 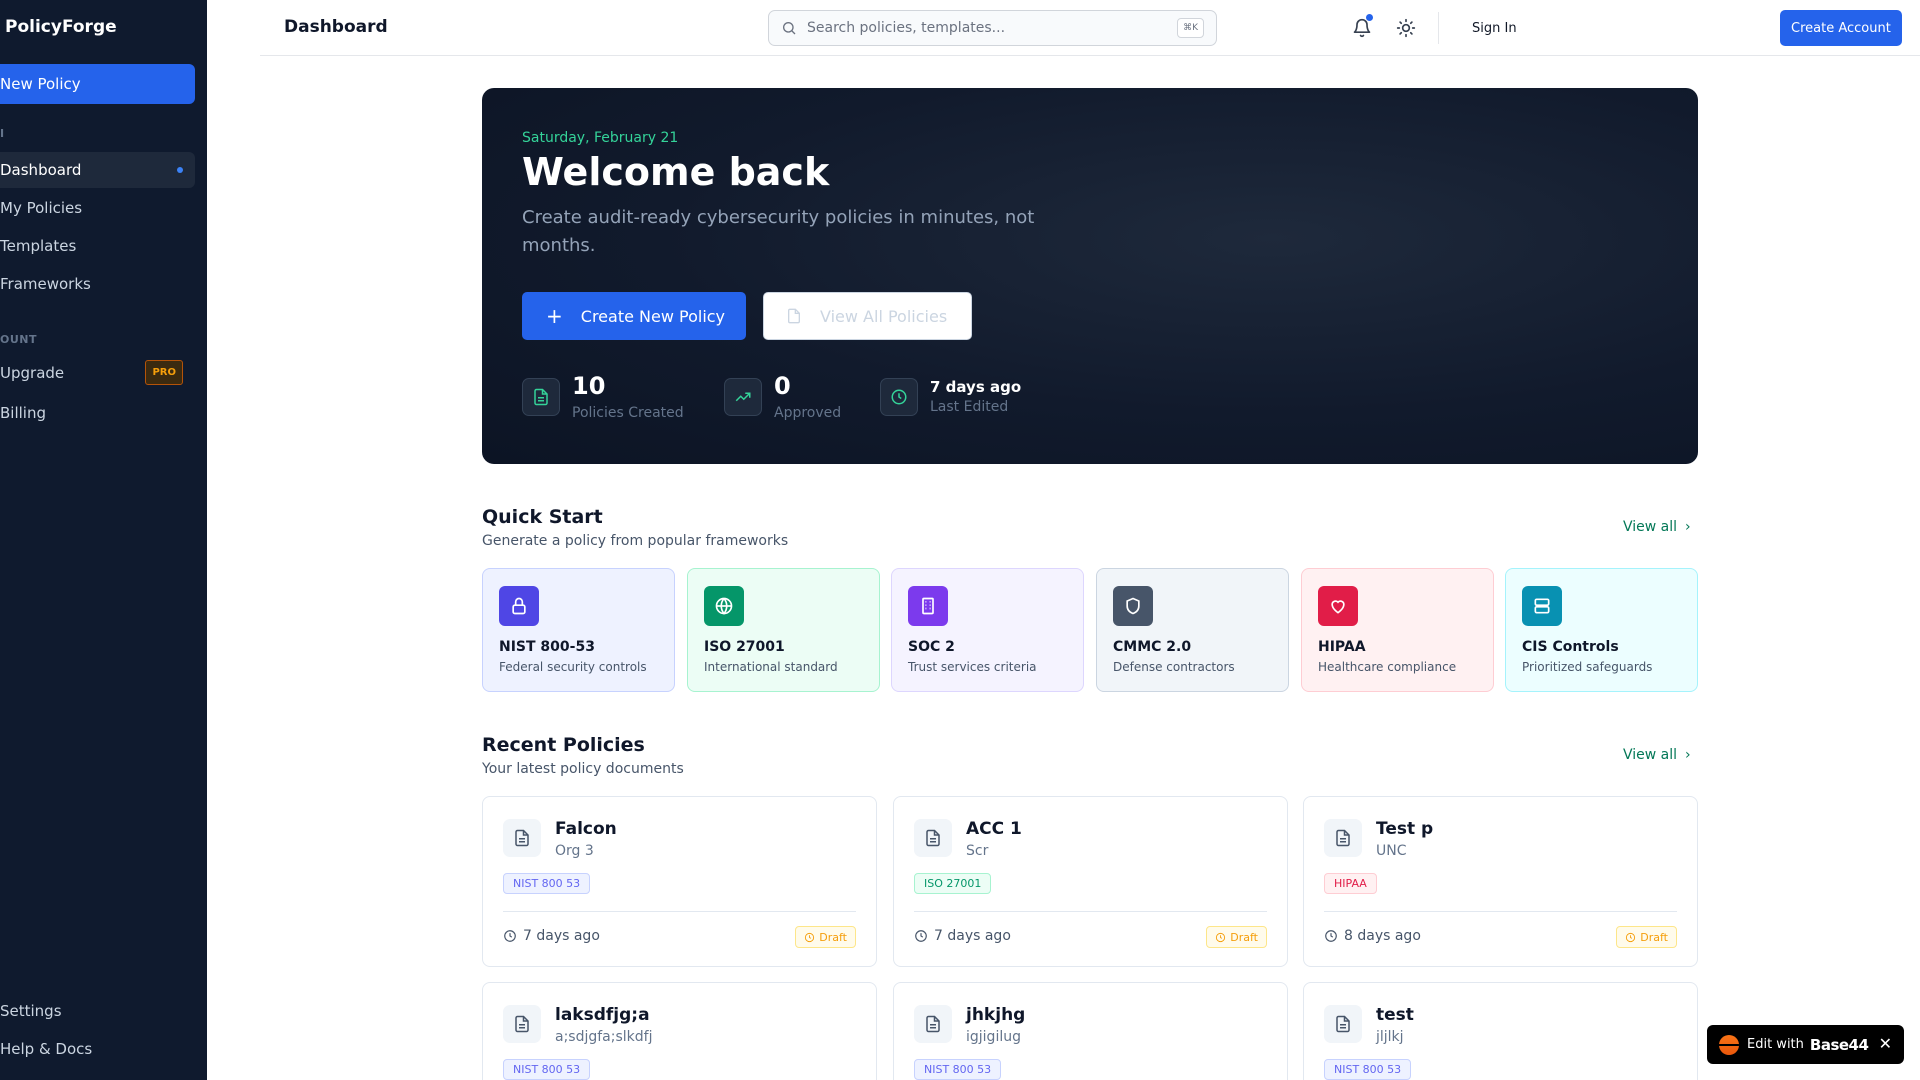 What do you see at coordinates (1152, 647) in the screenshot?
I see `framework-name: CMMC 2.0` at bounding box center [1152, 647].